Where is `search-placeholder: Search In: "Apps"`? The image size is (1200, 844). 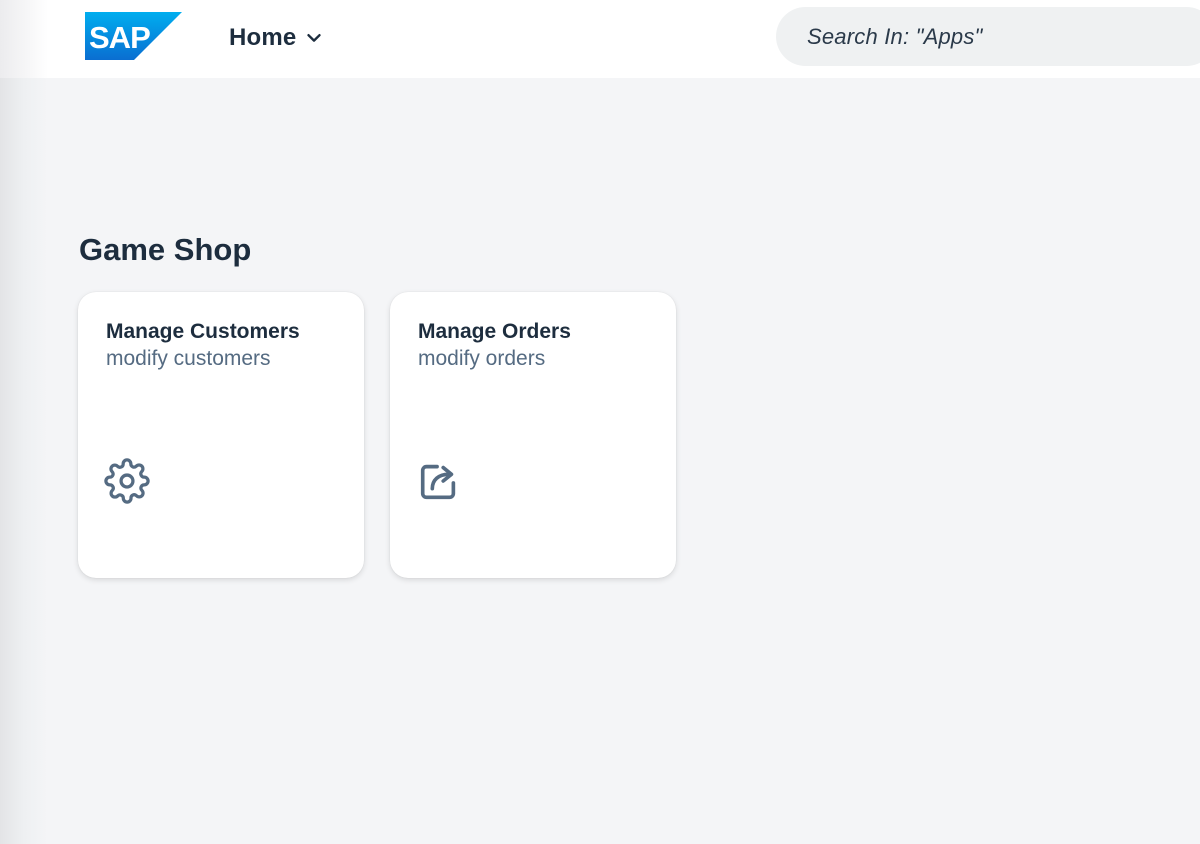
search-placeholder: Search In: "Apps" is located at coordinates (895, 36).